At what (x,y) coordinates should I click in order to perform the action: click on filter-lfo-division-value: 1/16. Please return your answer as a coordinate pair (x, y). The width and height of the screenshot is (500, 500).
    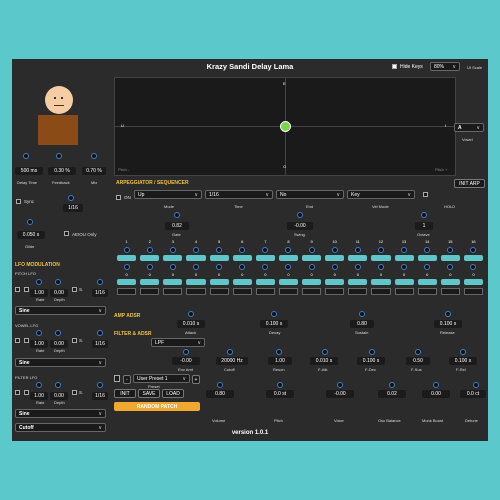
    Looking at the image, I should click on (100, 396).